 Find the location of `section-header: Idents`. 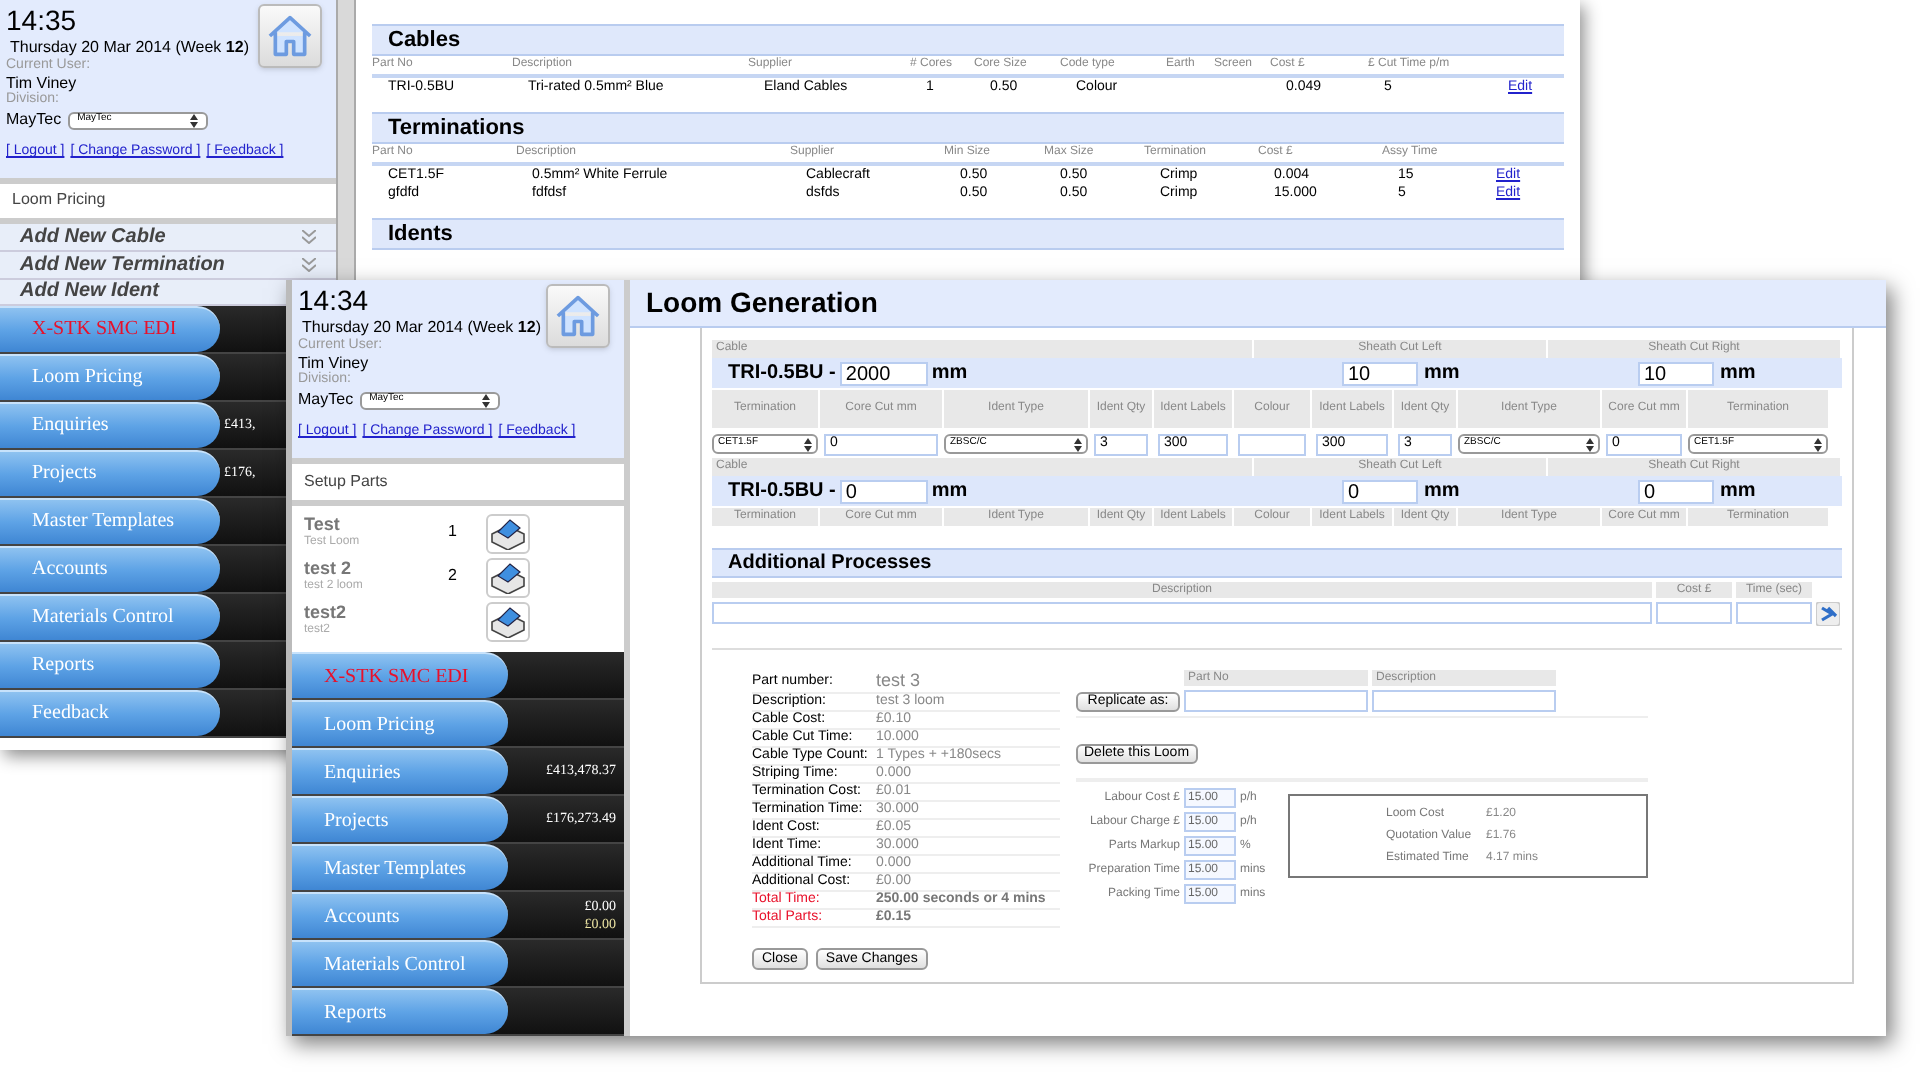

section-header: Idents is located at coordinates (968, 234).